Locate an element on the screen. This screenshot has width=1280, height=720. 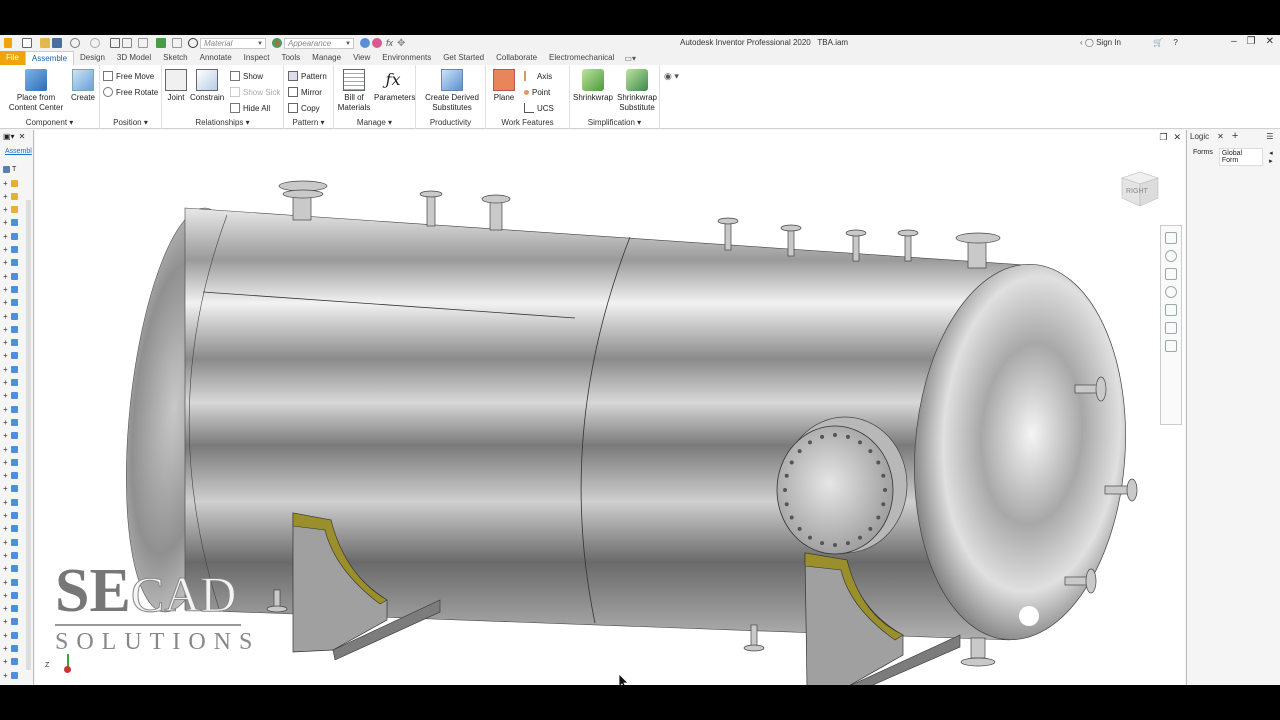
show-button: Show is located at coordinates (246, 76).